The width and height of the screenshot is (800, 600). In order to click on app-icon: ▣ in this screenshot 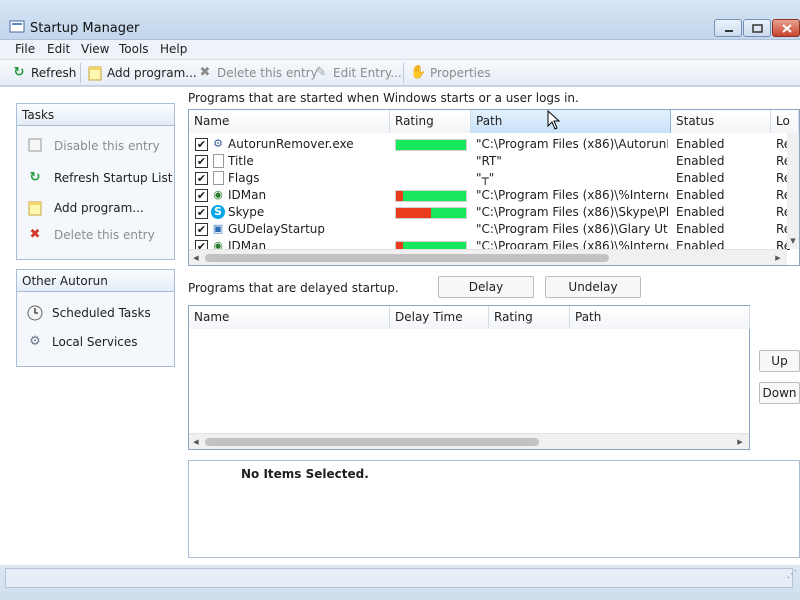, I will do `click(218, 228)`.